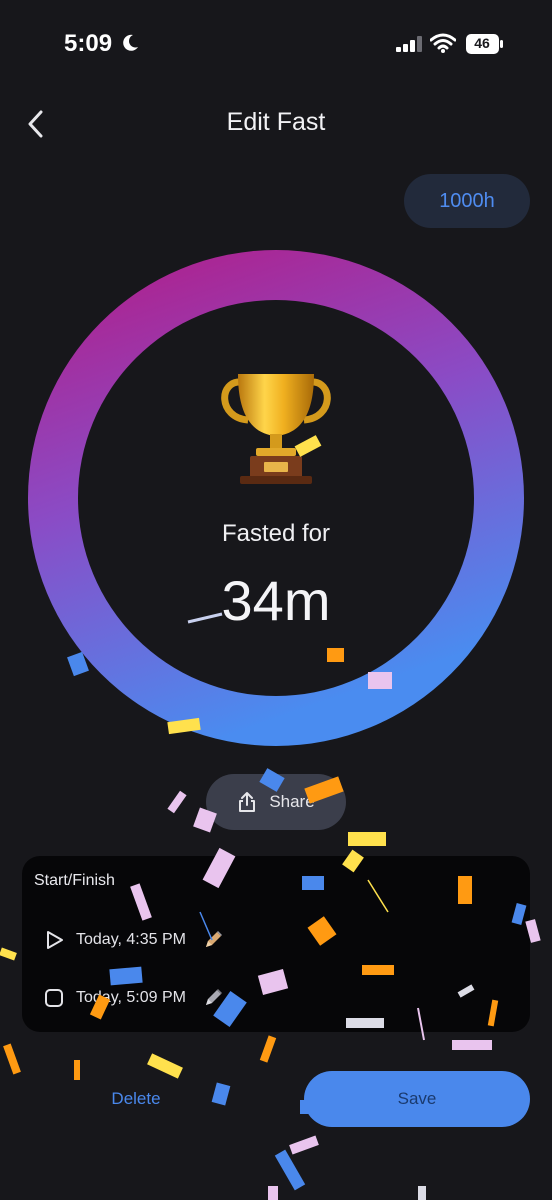 This screenshot has width=552, height=1200. I want to click on battery-level: 46, so click(482, 43).